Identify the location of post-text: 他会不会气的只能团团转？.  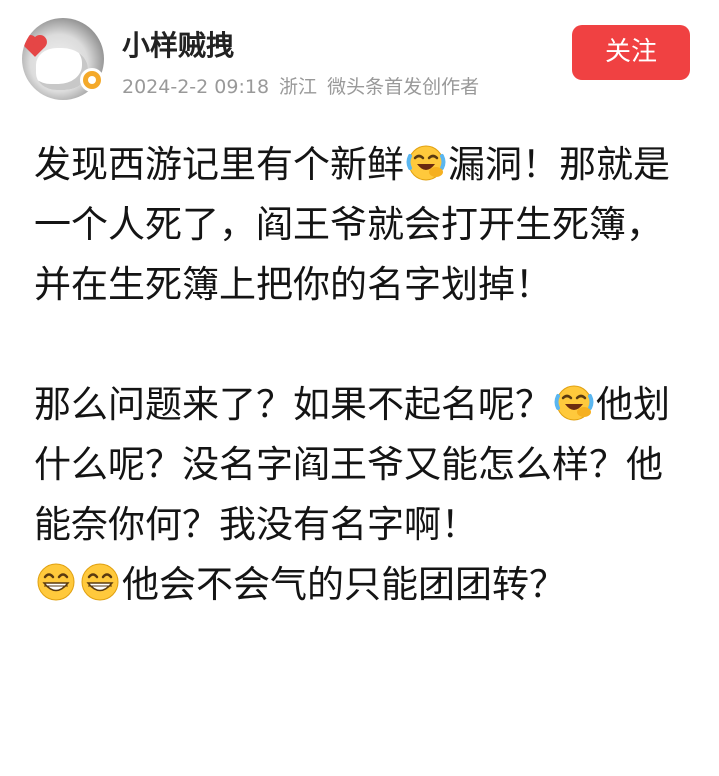
(344, 584).